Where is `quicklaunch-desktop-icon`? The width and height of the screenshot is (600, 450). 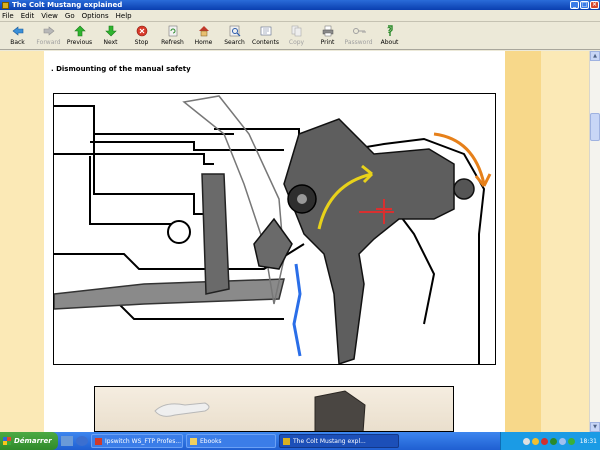 quicklaunch-desktop-icon is located at coordinates (67, 441).